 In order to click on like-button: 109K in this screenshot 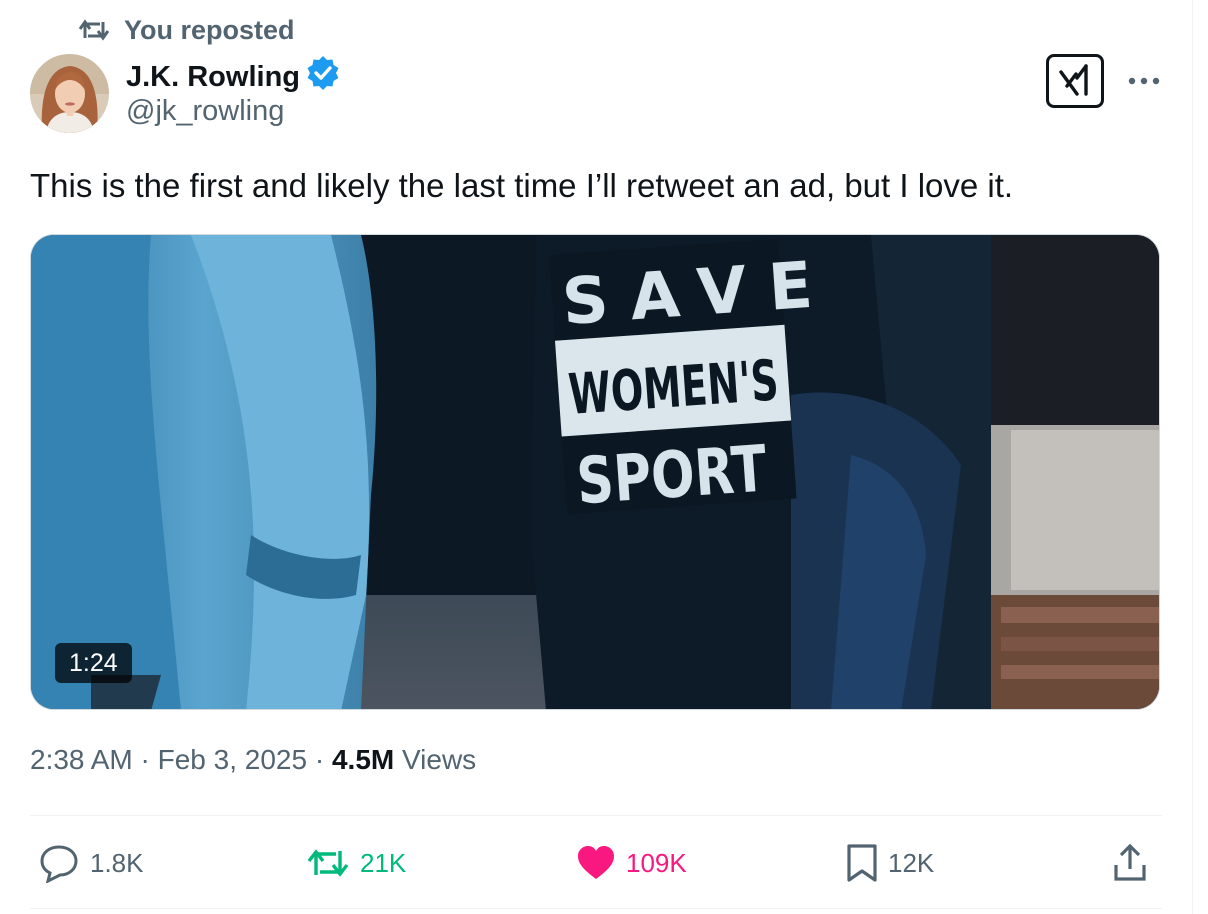, I will do `click(631, 863)`.